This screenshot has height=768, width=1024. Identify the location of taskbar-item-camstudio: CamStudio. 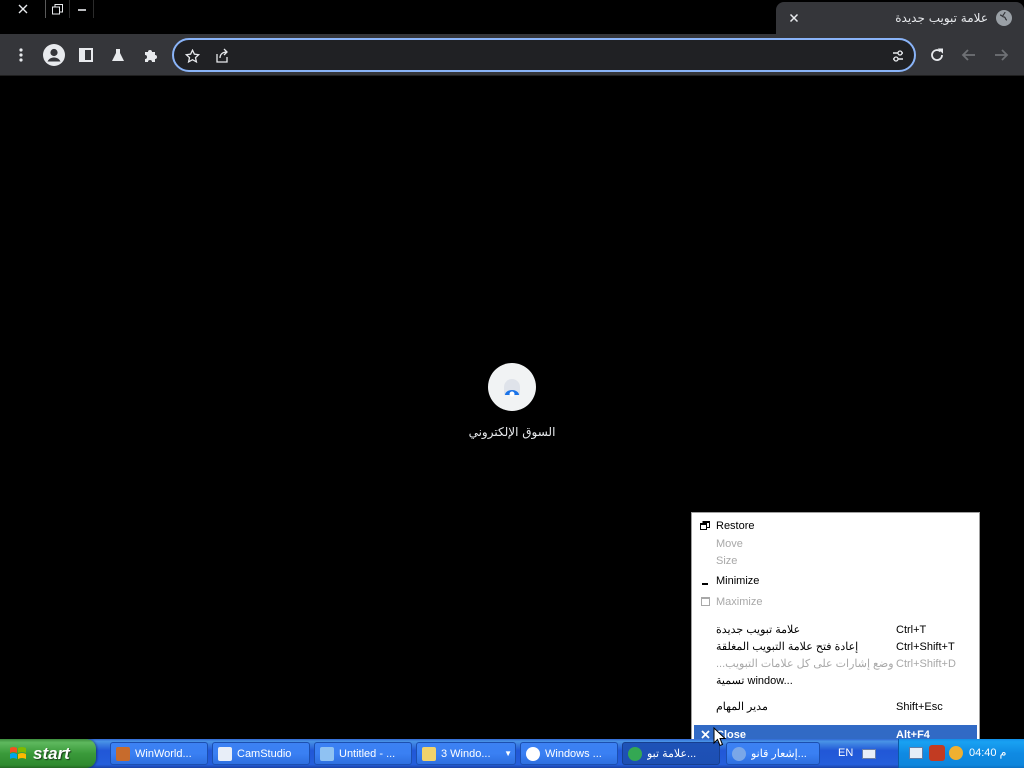
(261, 753).